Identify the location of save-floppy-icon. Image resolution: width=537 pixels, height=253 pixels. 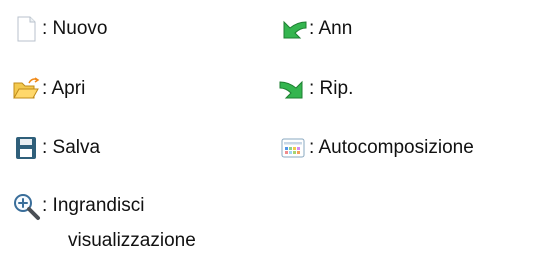
(26, 148).